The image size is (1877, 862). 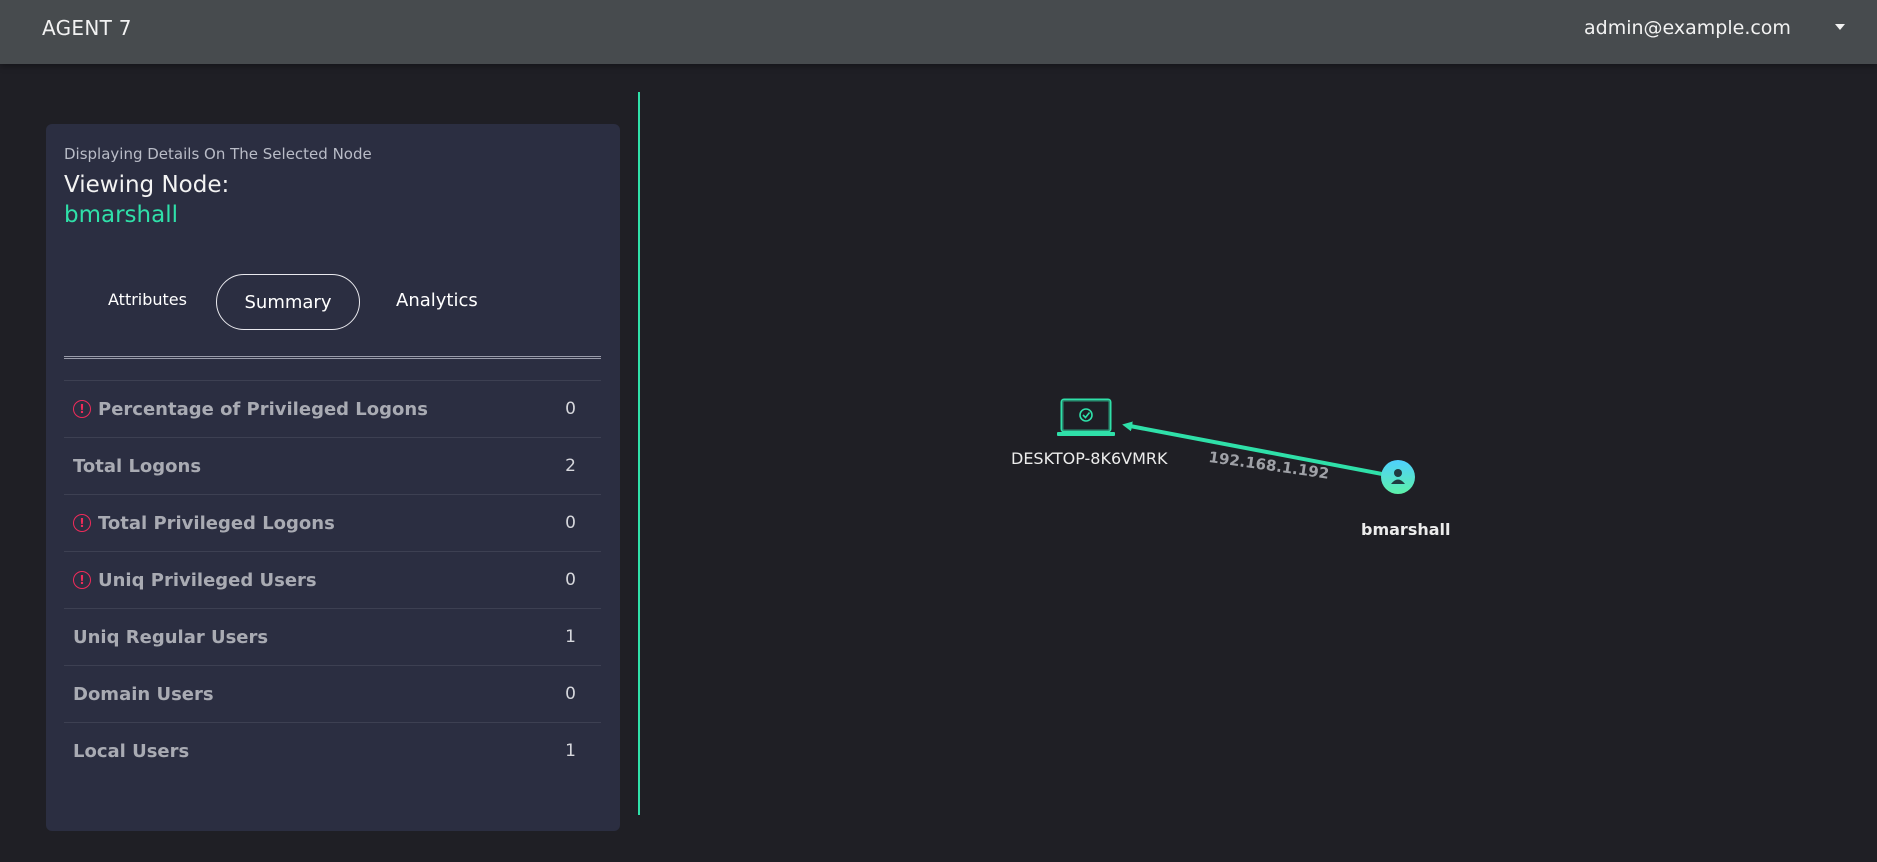 I want to click on panel-heading: Viewing Node:, so click(x=147, y=185).